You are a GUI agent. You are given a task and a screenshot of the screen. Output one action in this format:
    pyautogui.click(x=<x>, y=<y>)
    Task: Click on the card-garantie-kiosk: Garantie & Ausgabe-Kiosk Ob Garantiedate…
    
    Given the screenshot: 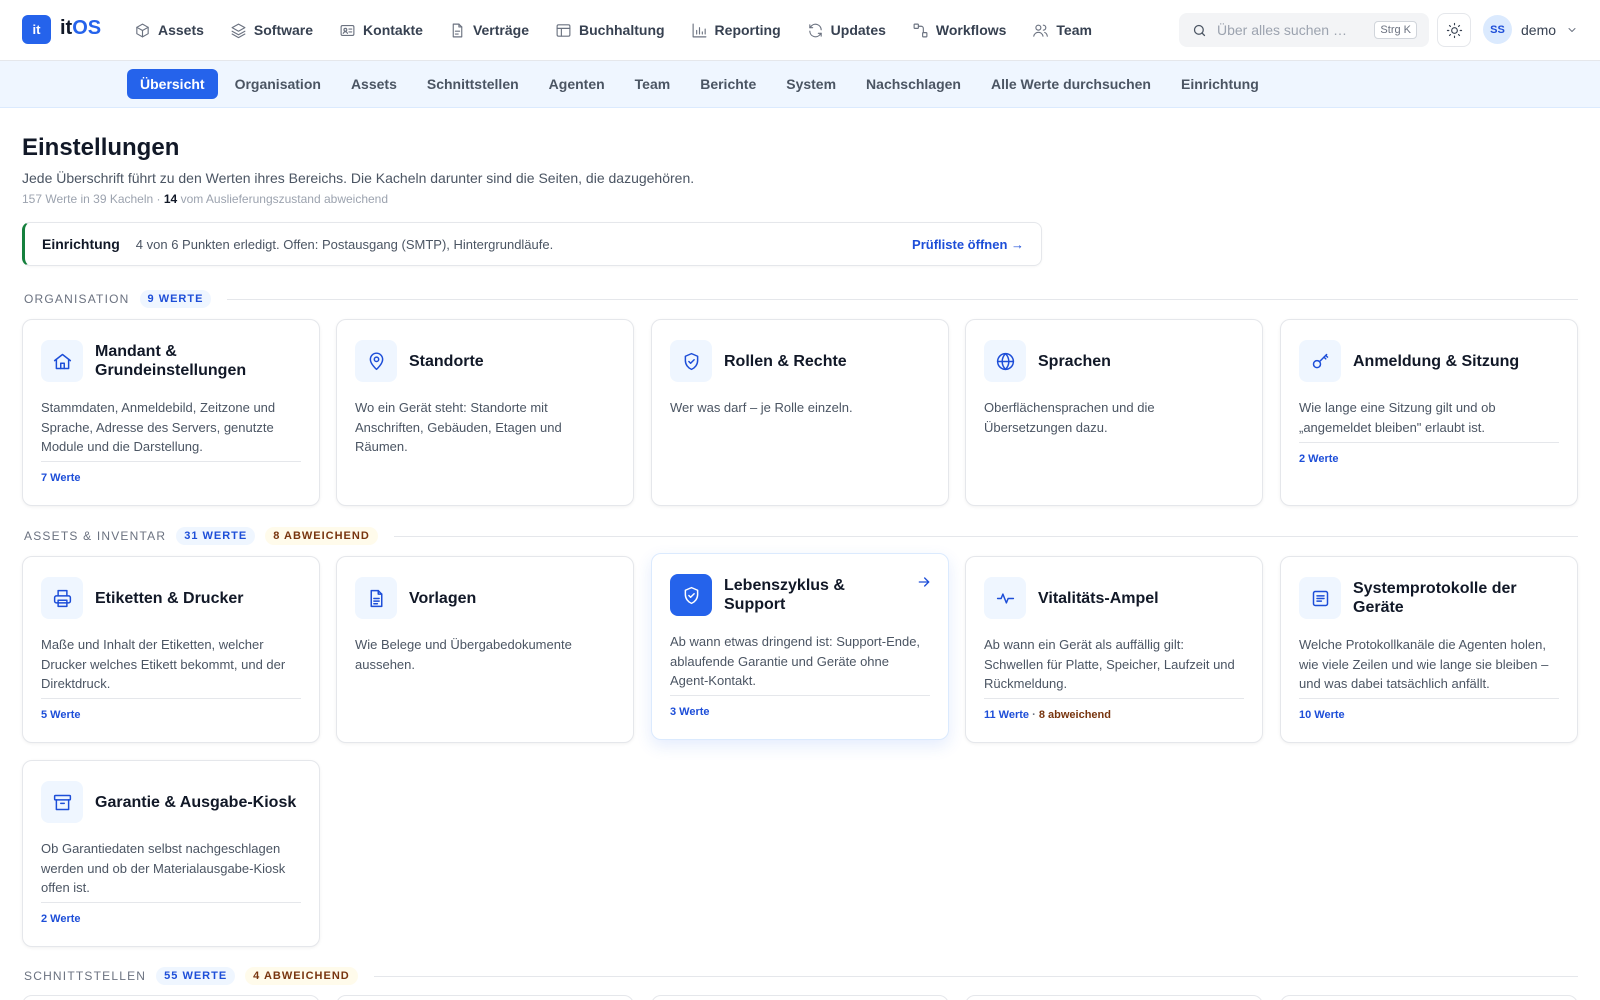 What is the action you would take?
    pyautogui.click(x=171, y=853)
    